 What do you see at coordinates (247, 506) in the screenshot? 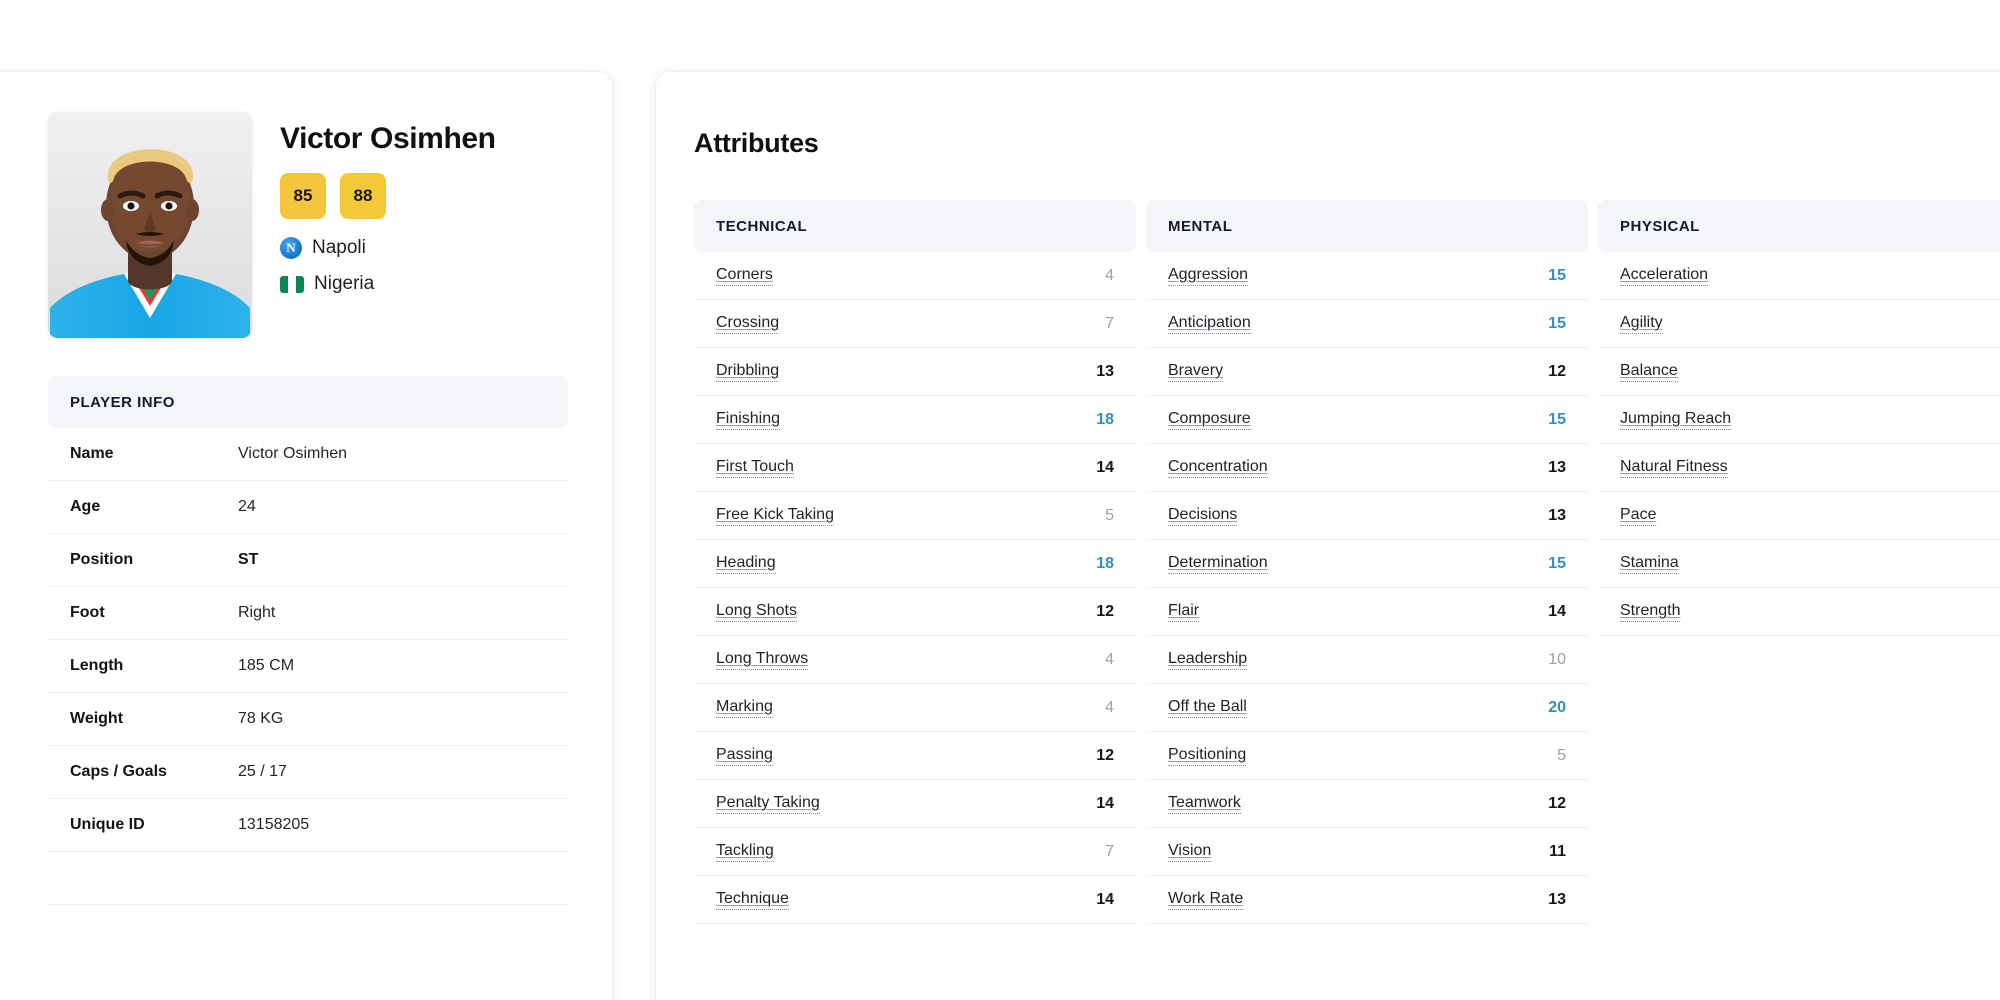
I see `player-info-value: 24` at bounding box center [247, 506].